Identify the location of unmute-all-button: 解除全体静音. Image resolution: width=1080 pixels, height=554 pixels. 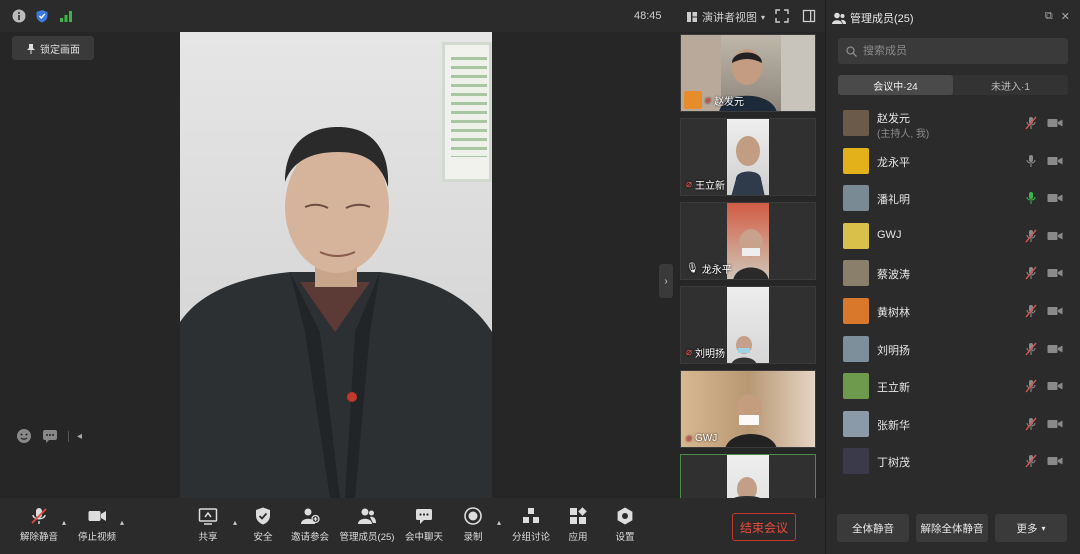
(952, 528).